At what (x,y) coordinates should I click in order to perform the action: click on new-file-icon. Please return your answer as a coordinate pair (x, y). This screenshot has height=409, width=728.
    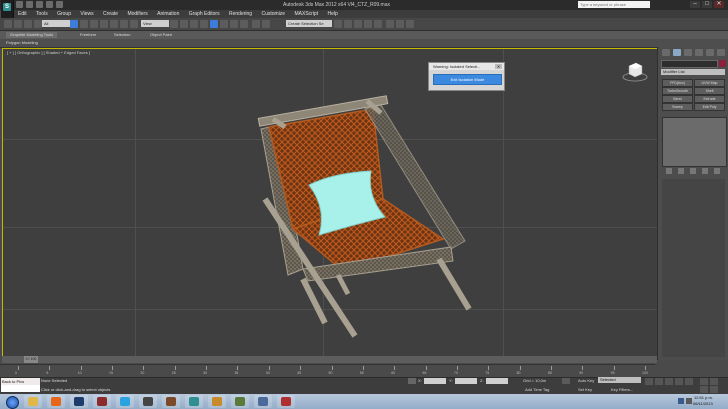
    Looking at the image, I should click on (19, 4).